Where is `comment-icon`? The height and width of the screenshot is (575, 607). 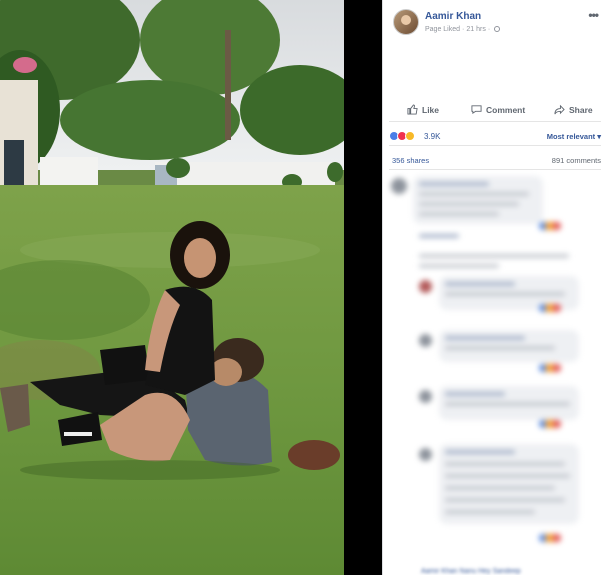 comment-icon is located at coordinates (476, 110).